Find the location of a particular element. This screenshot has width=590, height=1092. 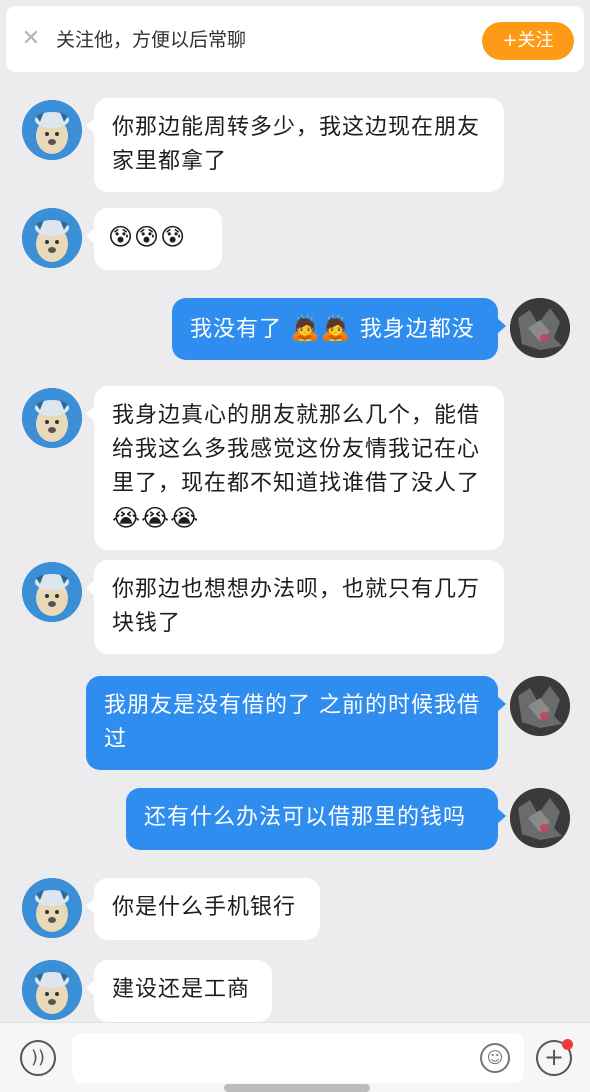

message-row: 我朋友是没有借的了 之前的时候我借过 is located at coordinates (295, 723).